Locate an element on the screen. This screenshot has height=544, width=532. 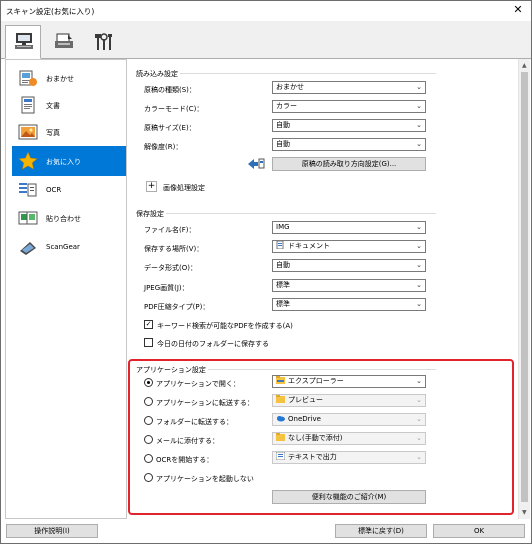
save-in-select: ドキュメント ⌄ is located at coordinates (349, 246).